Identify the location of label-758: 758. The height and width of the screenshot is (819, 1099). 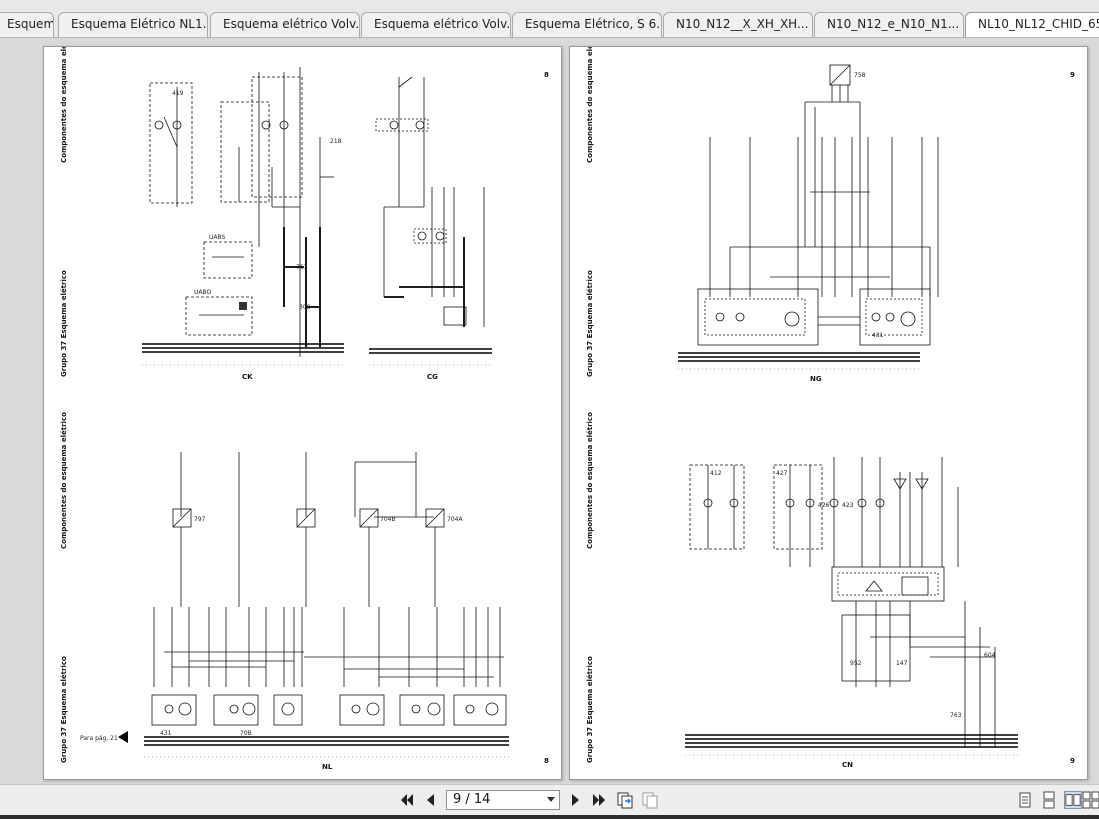
(860, 75).